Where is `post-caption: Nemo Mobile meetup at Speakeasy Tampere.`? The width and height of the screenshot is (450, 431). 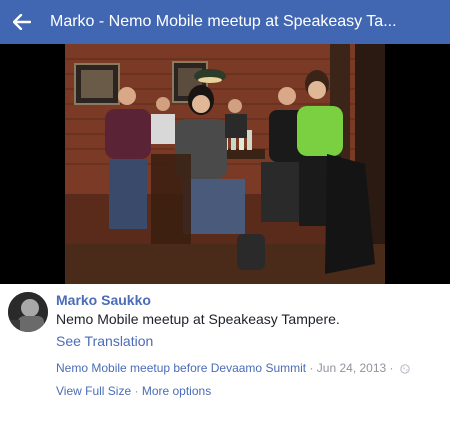 post-caption: Nemo Mobile meetup at Speakeasy Tampere. is located at coordinates (198, 319).